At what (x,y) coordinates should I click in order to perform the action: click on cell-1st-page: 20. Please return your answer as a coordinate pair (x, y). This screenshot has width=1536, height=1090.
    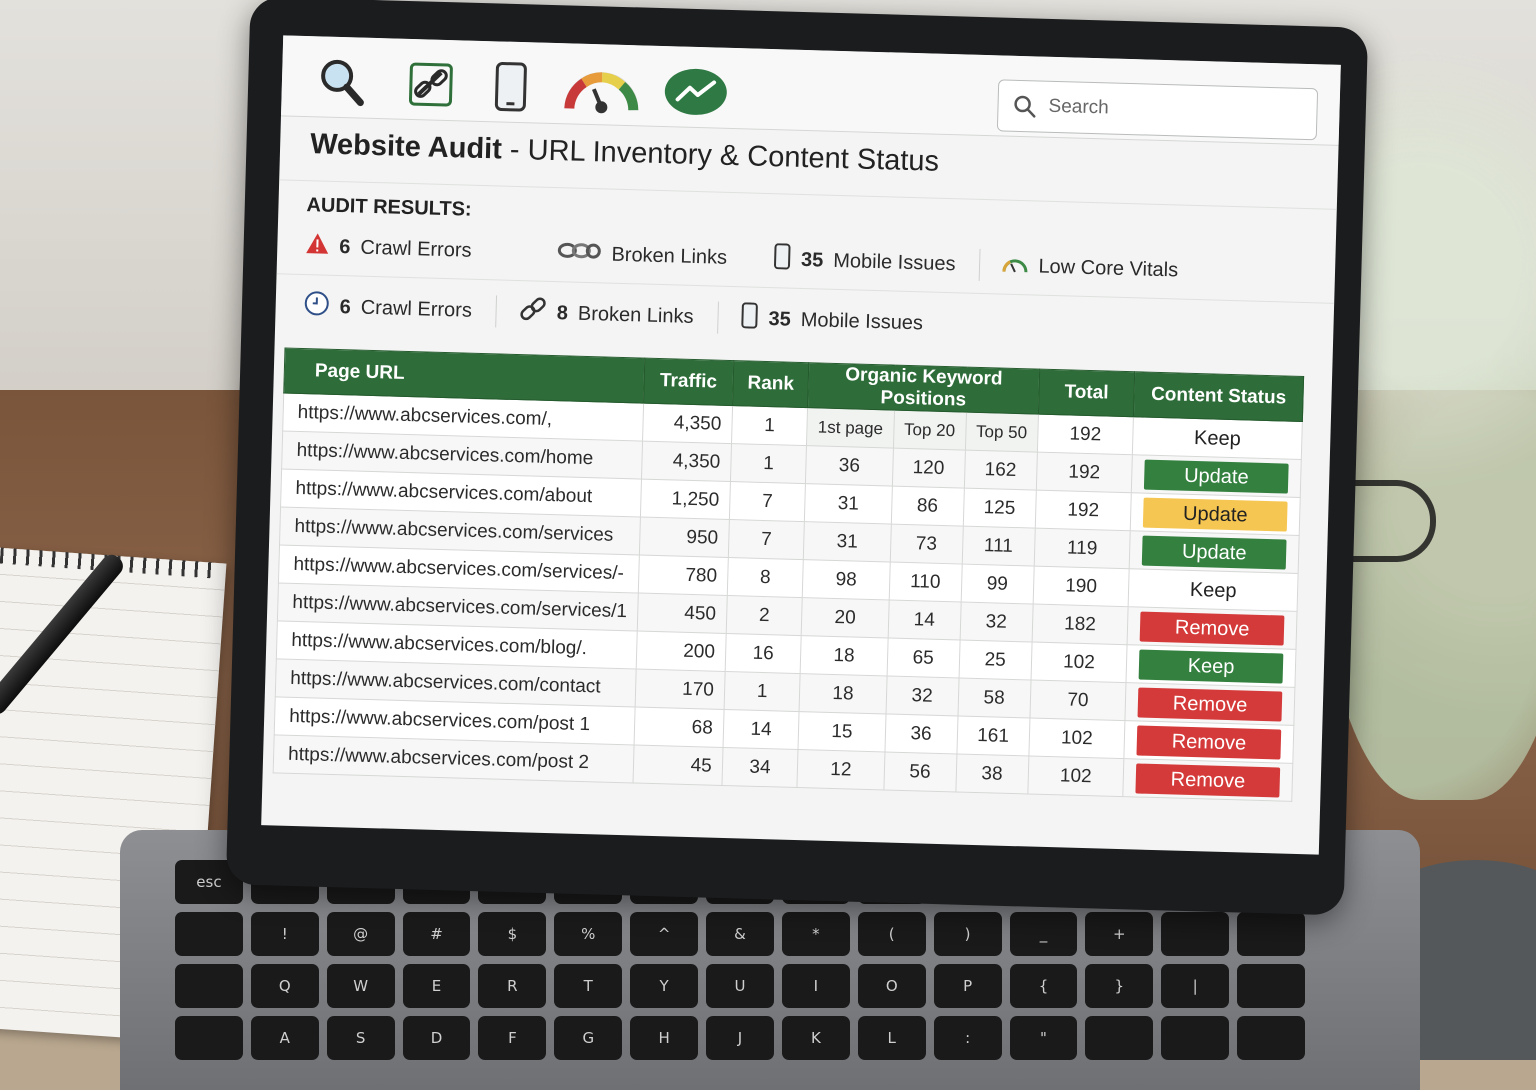
    Looking at the image, I should click on (845, 618).